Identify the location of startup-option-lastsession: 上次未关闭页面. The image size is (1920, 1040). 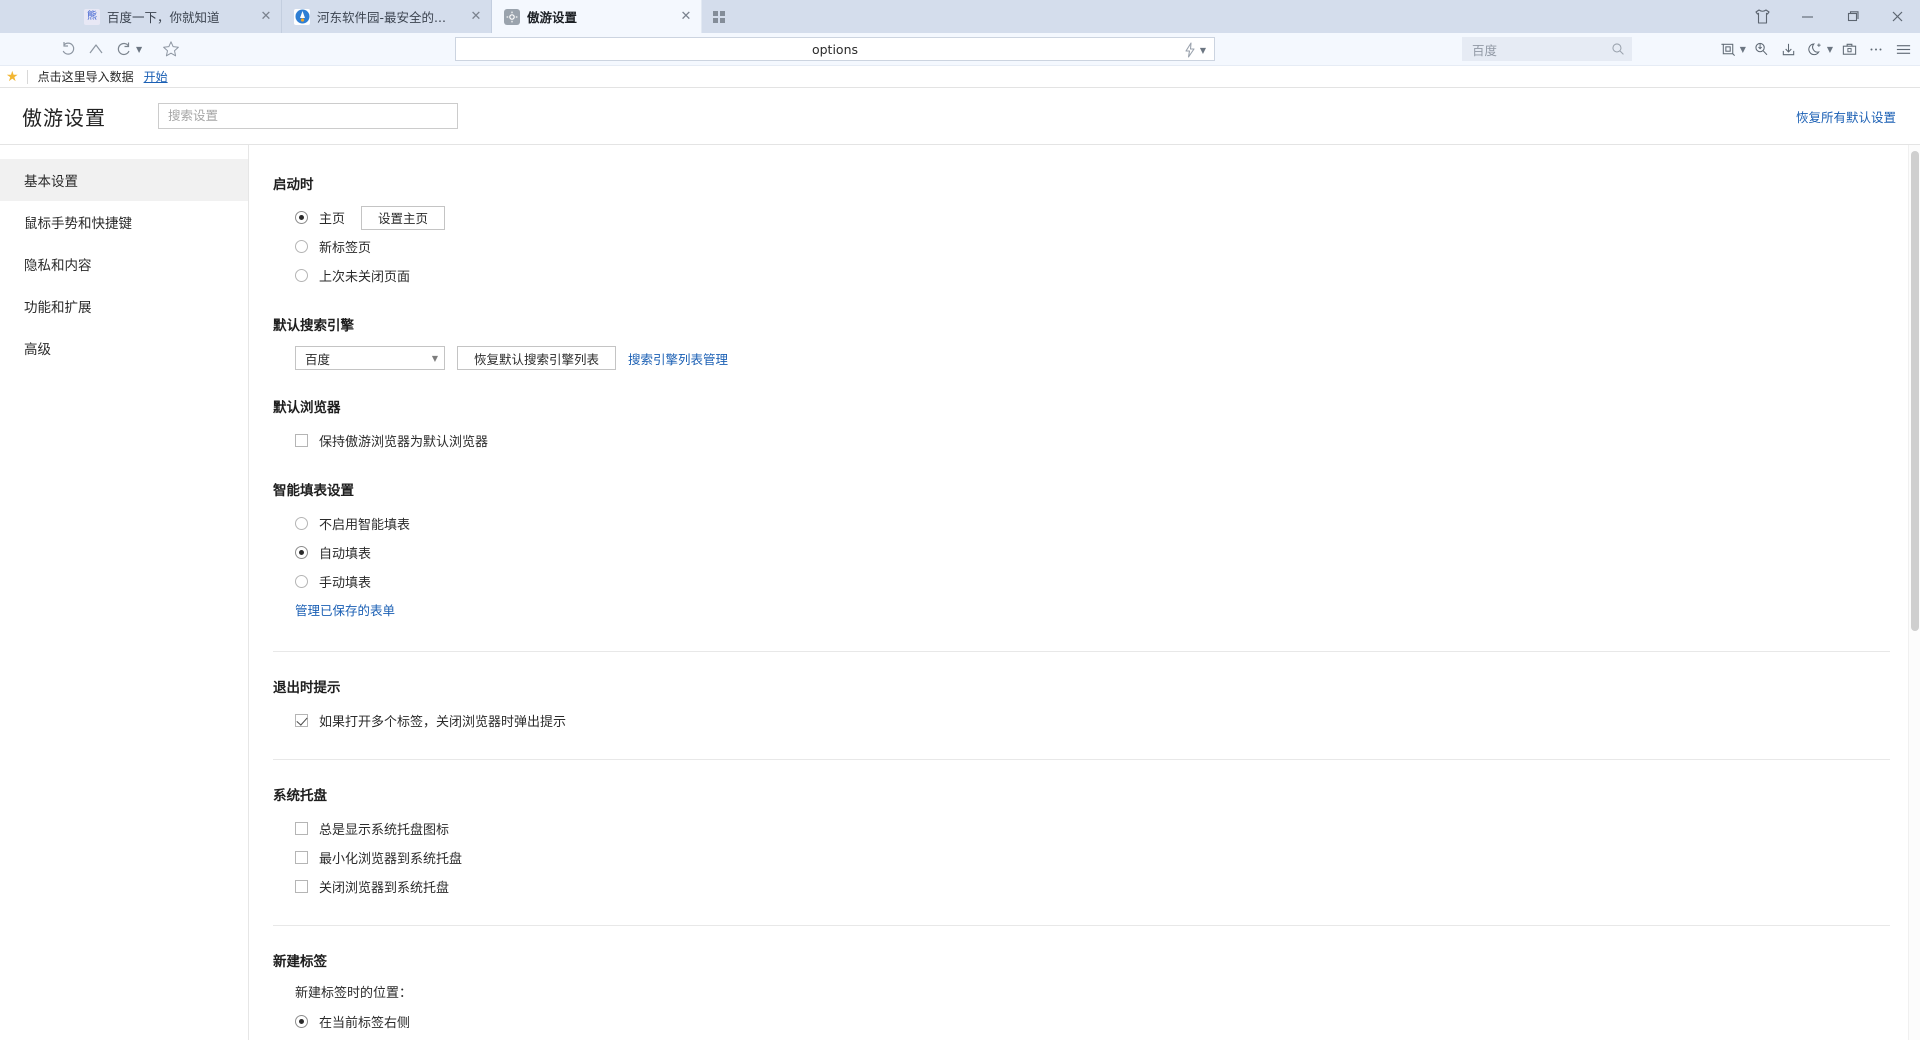
(1081, 275).